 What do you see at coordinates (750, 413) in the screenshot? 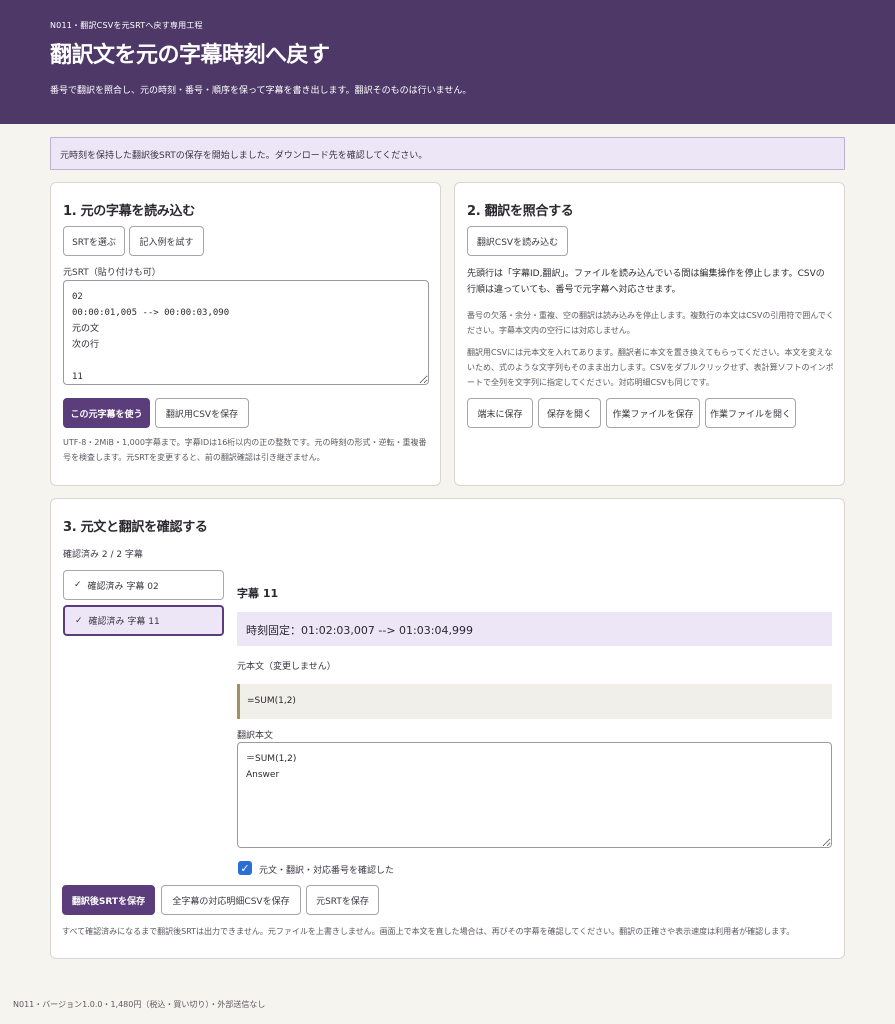
I see `open-work-file-button: 作業ファイルを開く` at bounding box center [750, 413].